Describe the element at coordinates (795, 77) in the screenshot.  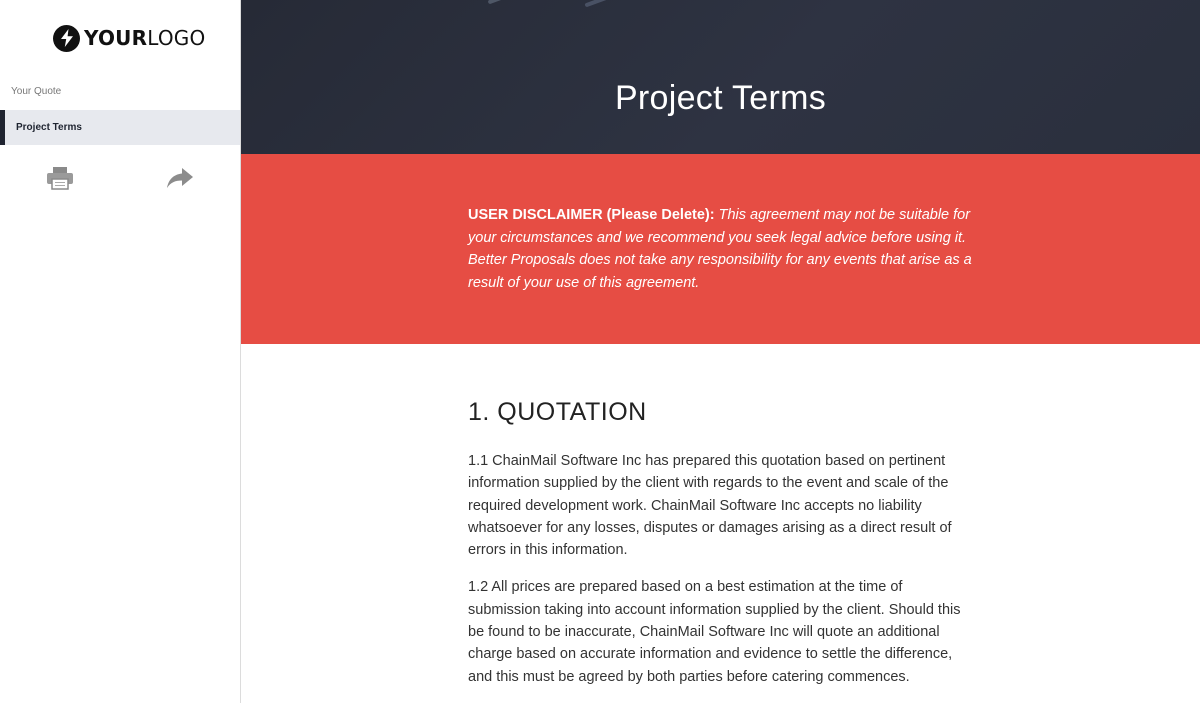
I see `code-background-image` at that location.